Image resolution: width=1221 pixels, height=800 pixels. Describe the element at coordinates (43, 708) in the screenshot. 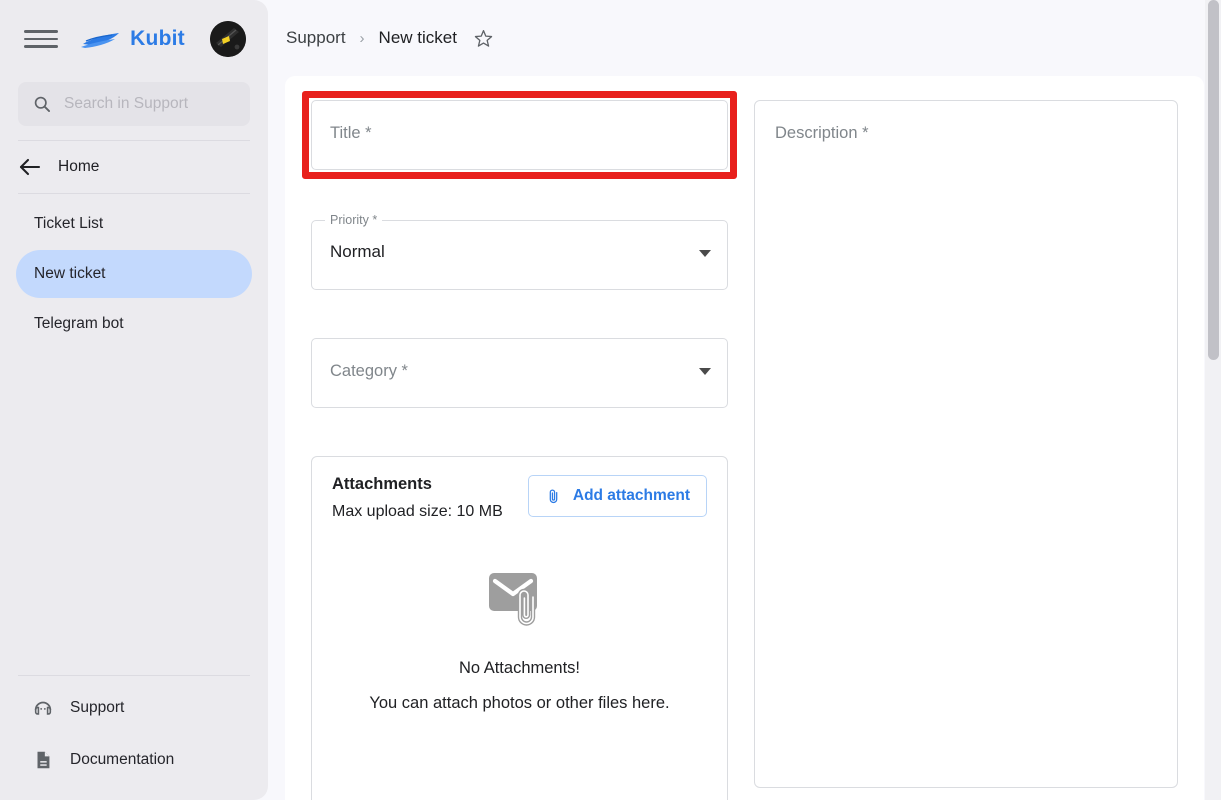

I see `headset-support-icon` at that location.